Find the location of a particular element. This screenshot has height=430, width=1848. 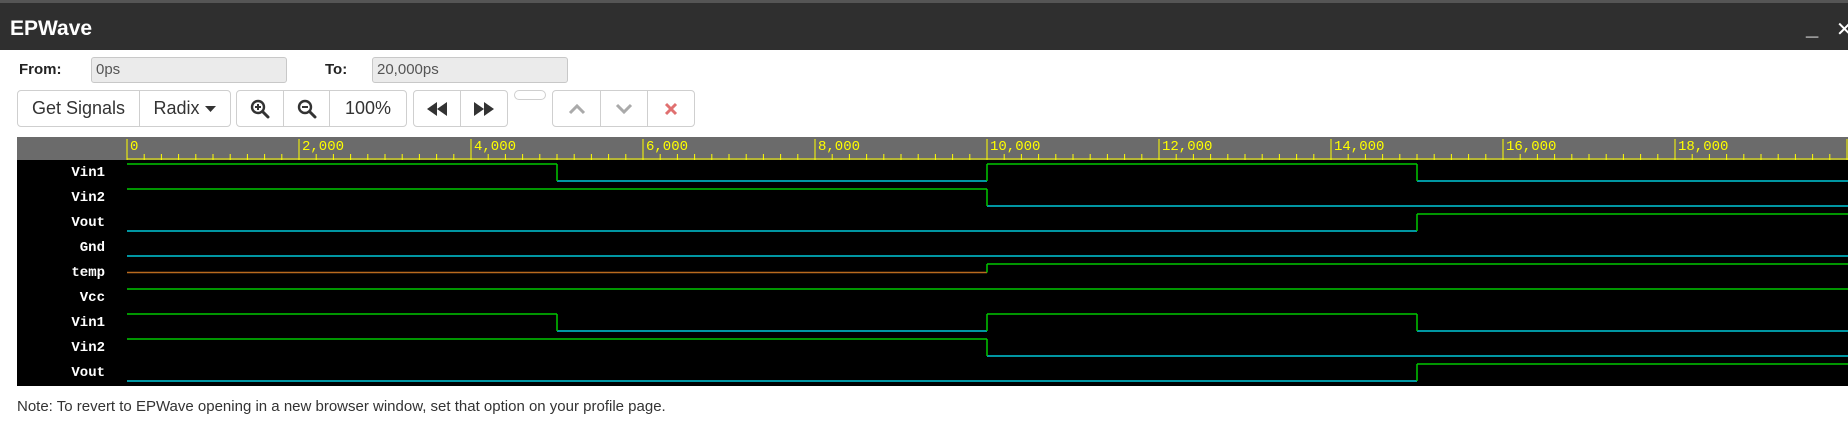

remove-signal-button is located at coordinates (671, 108).